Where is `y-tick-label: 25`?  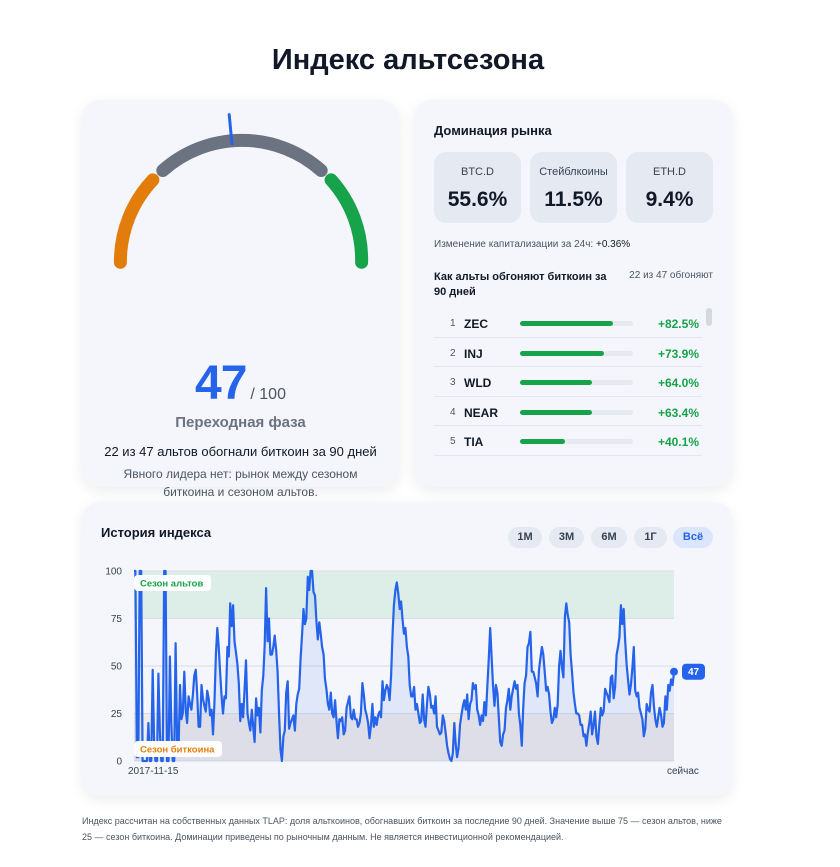 y-tick-label: 25 is located at coordinates (117, 714).